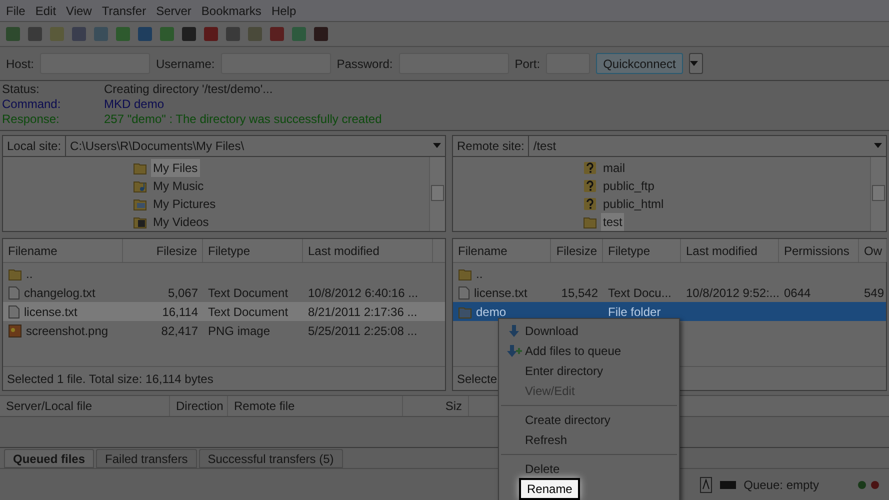  What do you see at coordinates (315, 406) in the screenshot?
I see `column-header: Remote file` at bounding box center [315, 406].